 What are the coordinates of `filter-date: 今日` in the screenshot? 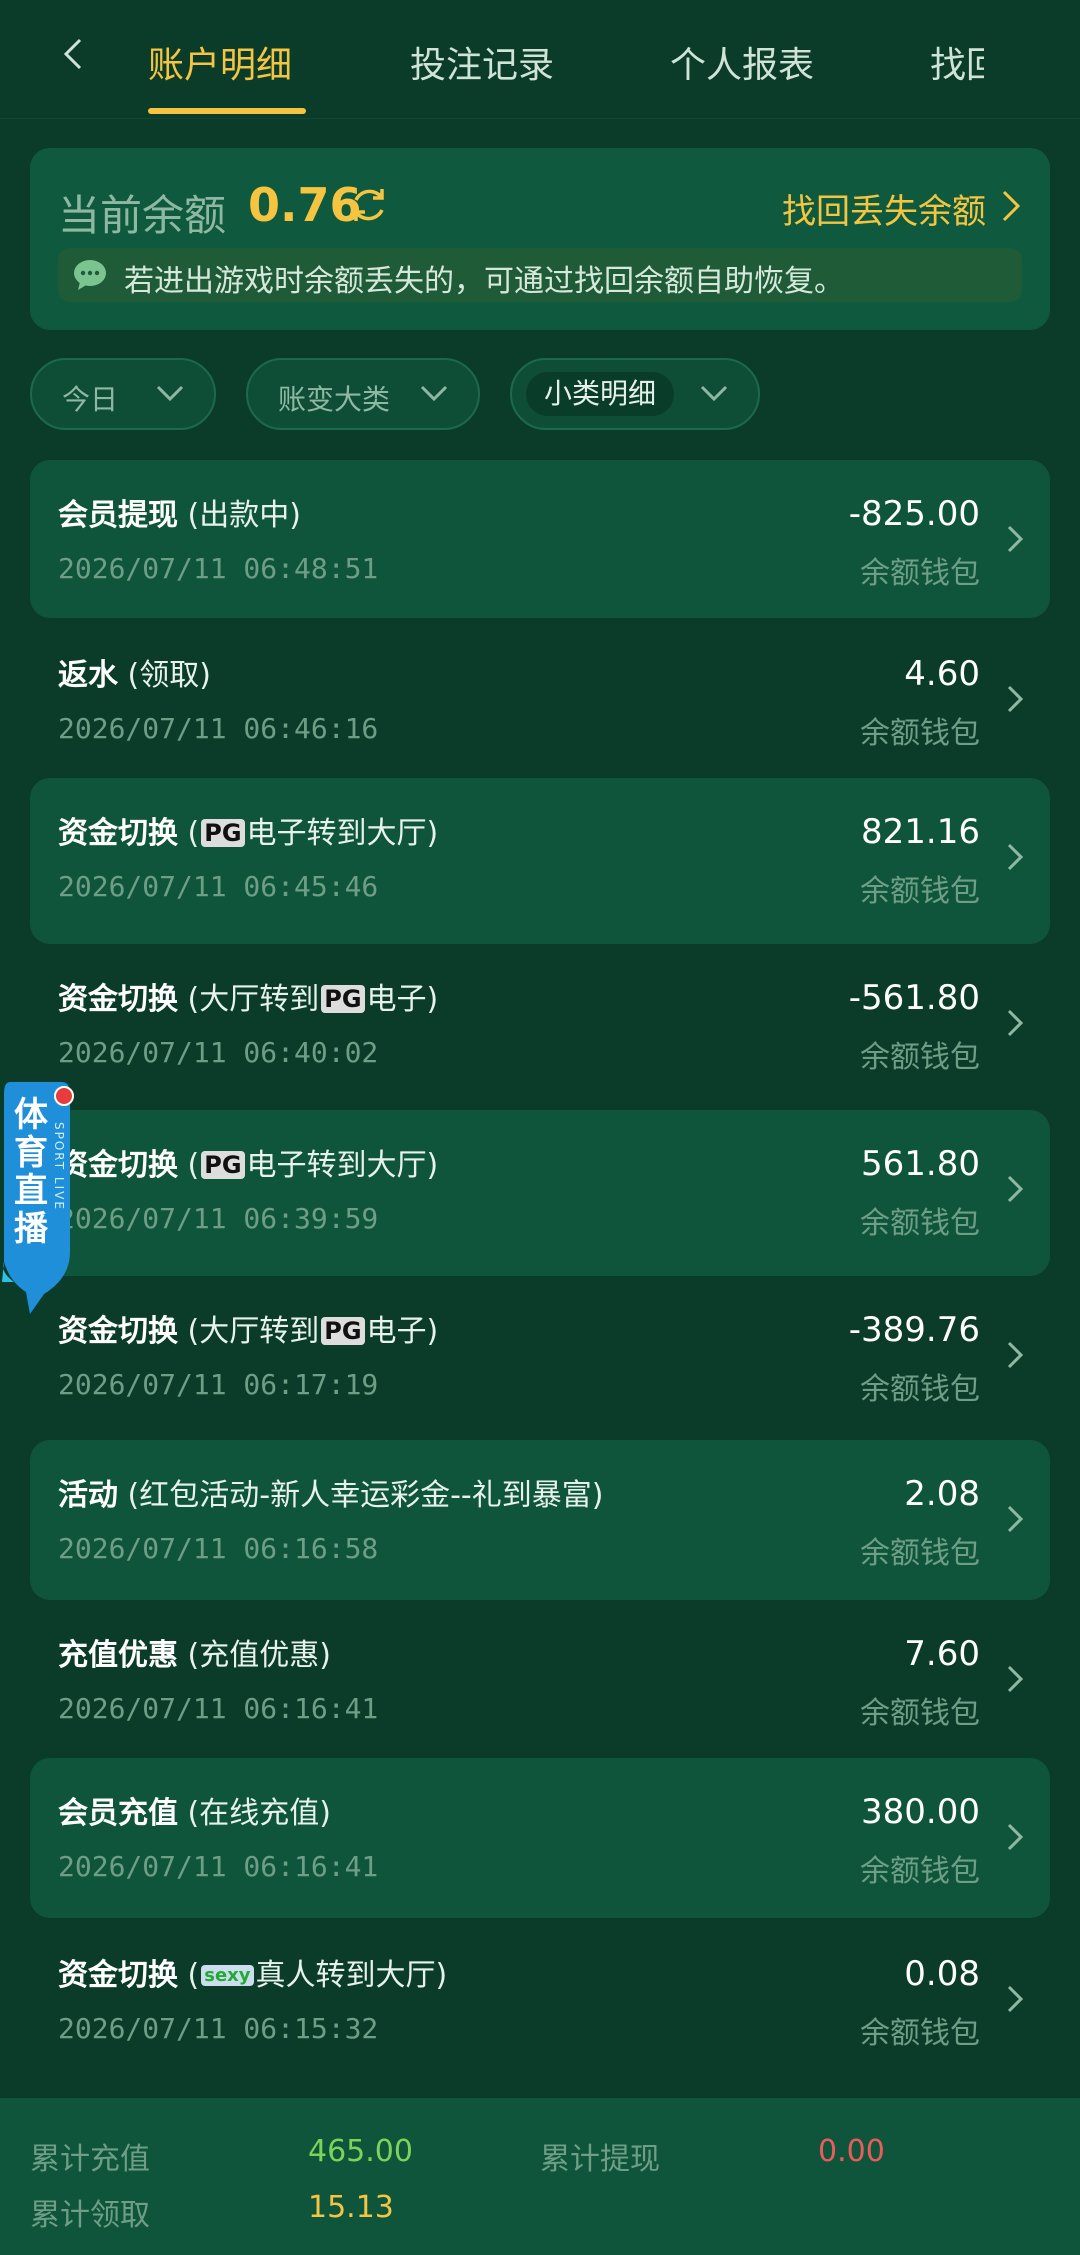 It's located at (123, 394).